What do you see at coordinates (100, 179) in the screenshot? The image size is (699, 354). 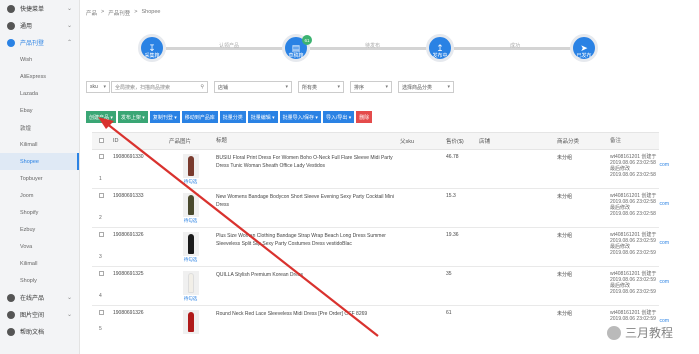 I see `row-number: 1` at bounding box center [100, 179].